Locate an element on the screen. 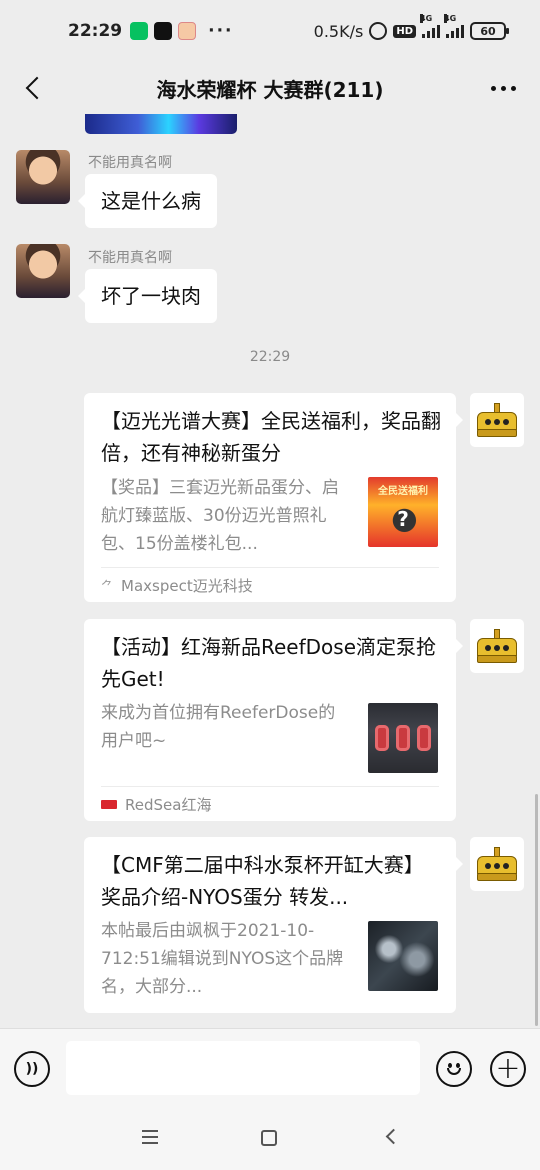 The width and height of the screenshot is (540, 1170). input-bar: )) + is located at coordinates (270, 1068).